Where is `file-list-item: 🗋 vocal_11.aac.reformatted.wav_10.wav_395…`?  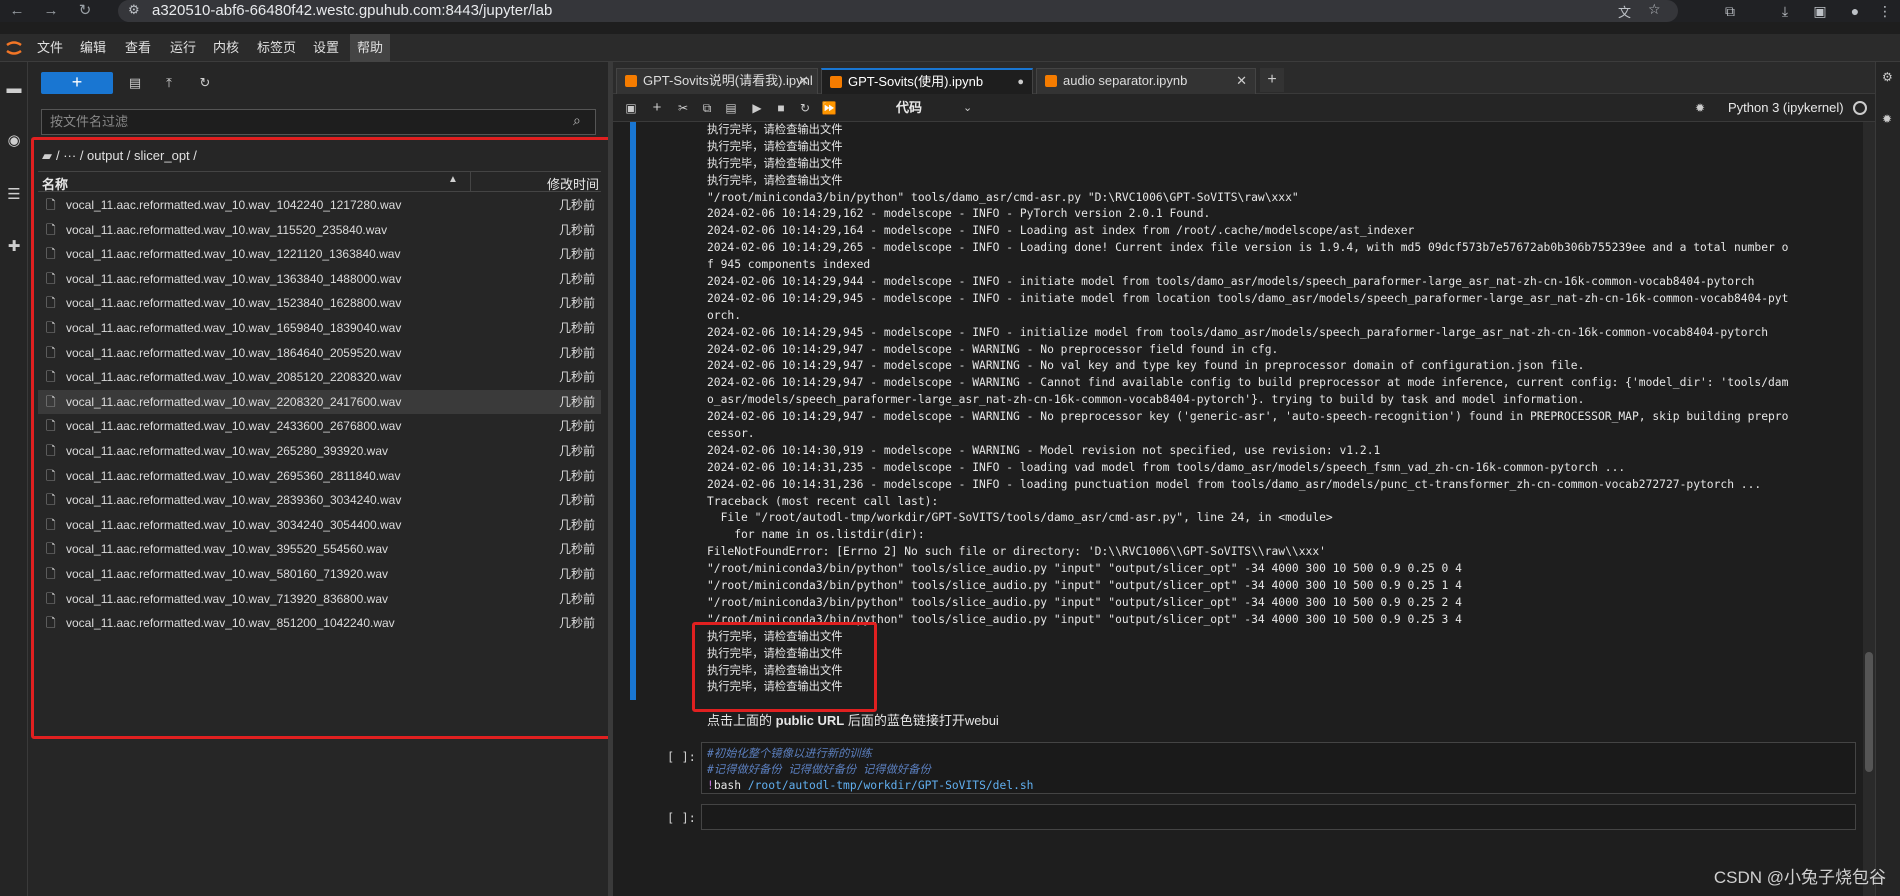
file-list-item: 🗋 vocal_11.aac.reformatted.wav_10.wav_395… is located at coordinates (319, 549).